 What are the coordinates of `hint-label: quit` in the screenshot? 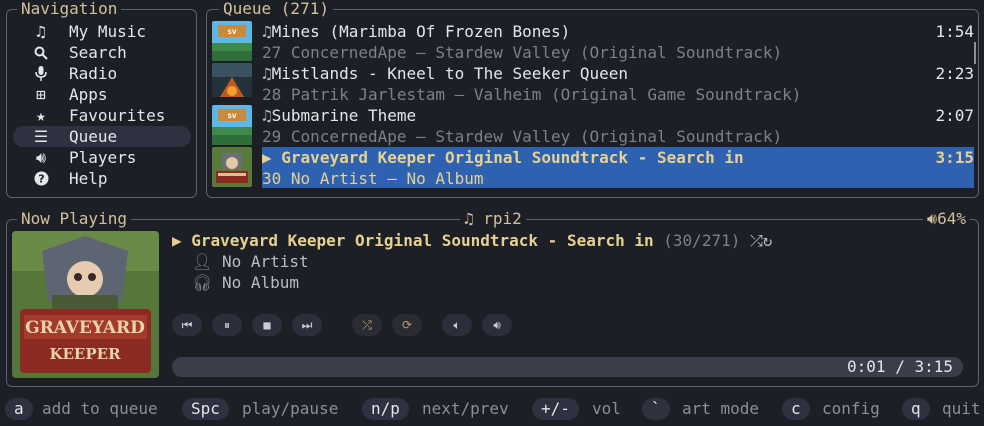 It's located at (961, 408).